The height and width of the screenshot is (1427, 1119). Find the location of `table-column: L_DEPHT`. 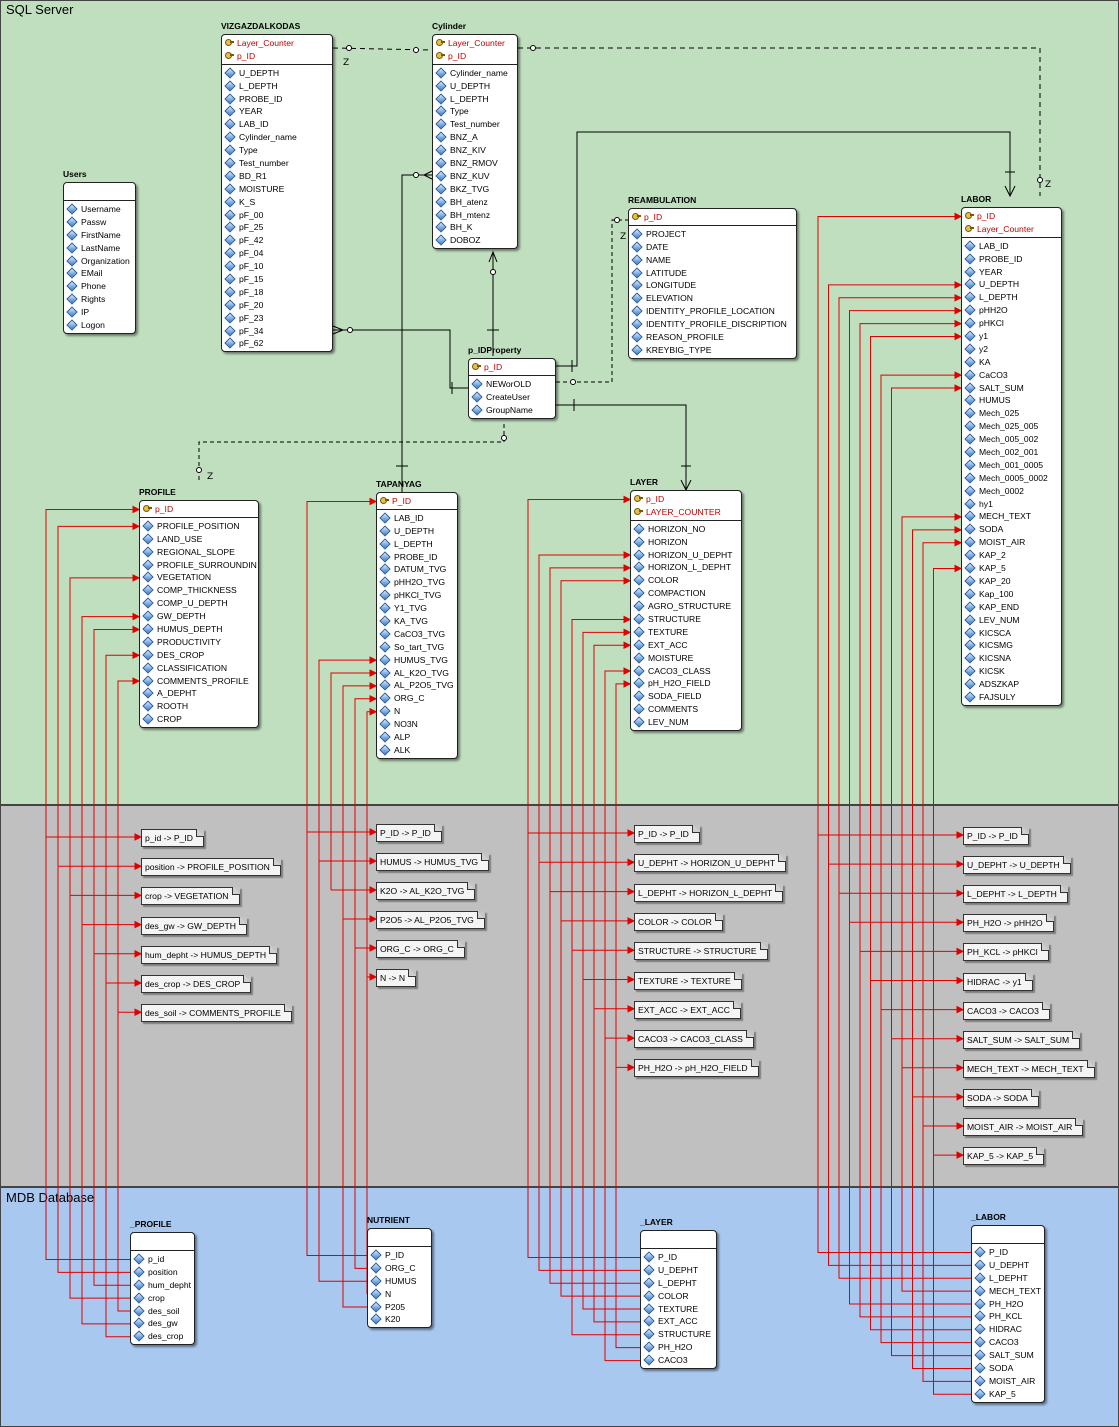

table-column: L_DEPHT is located at coordinates (678, 1283).